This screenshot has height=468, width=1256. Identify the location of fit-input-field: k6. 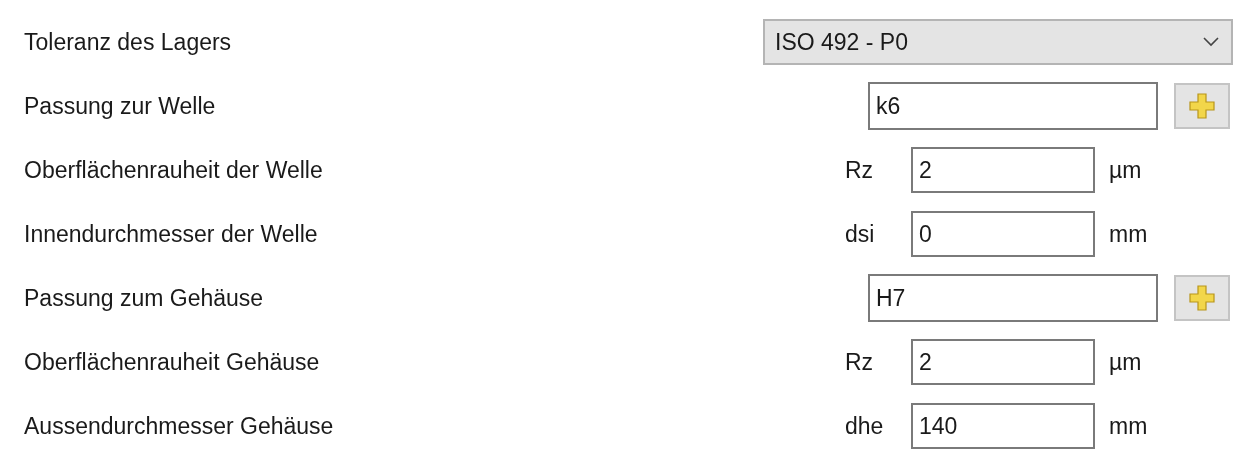
(1013, 106).